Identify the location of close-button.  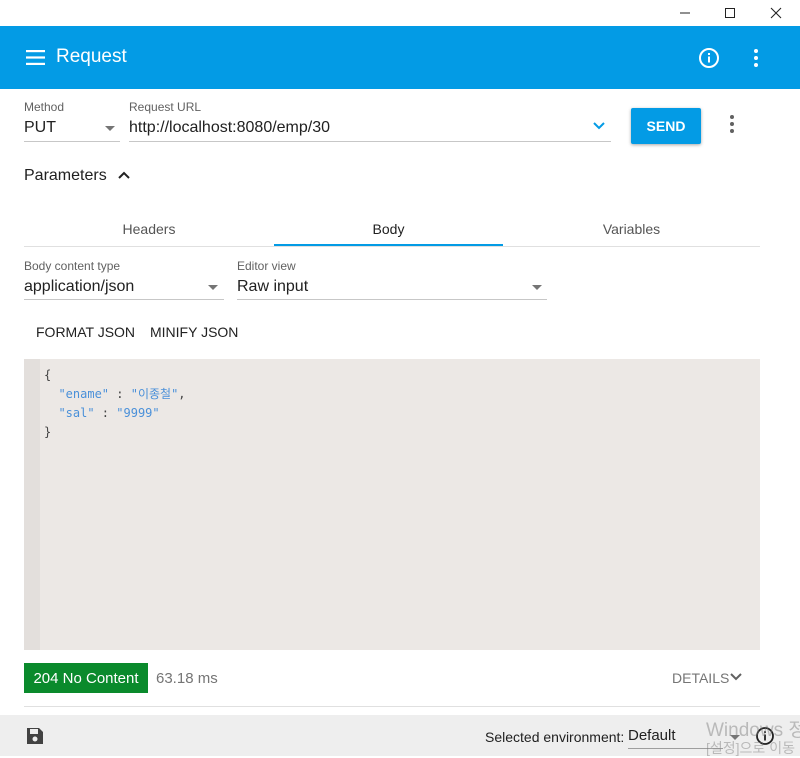
(776, 13).